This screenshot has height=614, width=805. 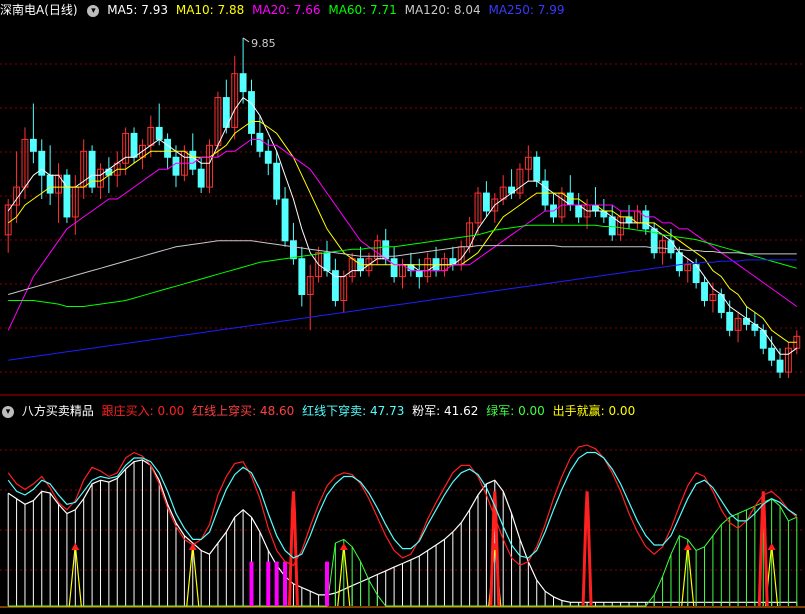 What do you see at coordinates (57, 411) in the screenshot?
I see `indicator-title: 八方买卖精品` at bounding box center [57, 411].